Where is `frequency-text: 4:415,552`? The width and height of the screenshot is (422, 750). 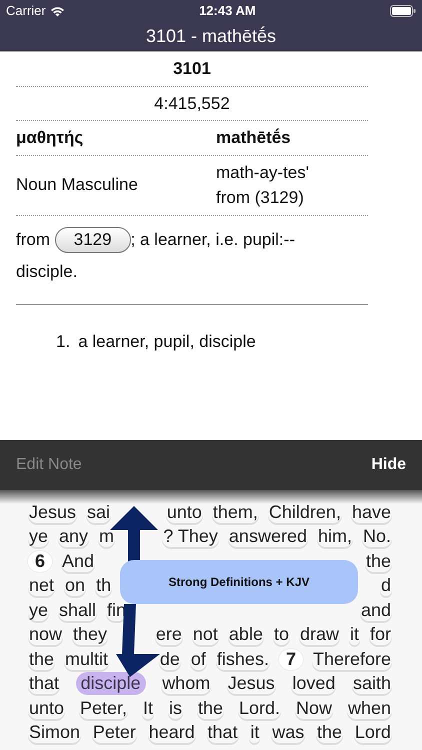 frequency-text: 4:415,552 is located at coordinates (192, 103).